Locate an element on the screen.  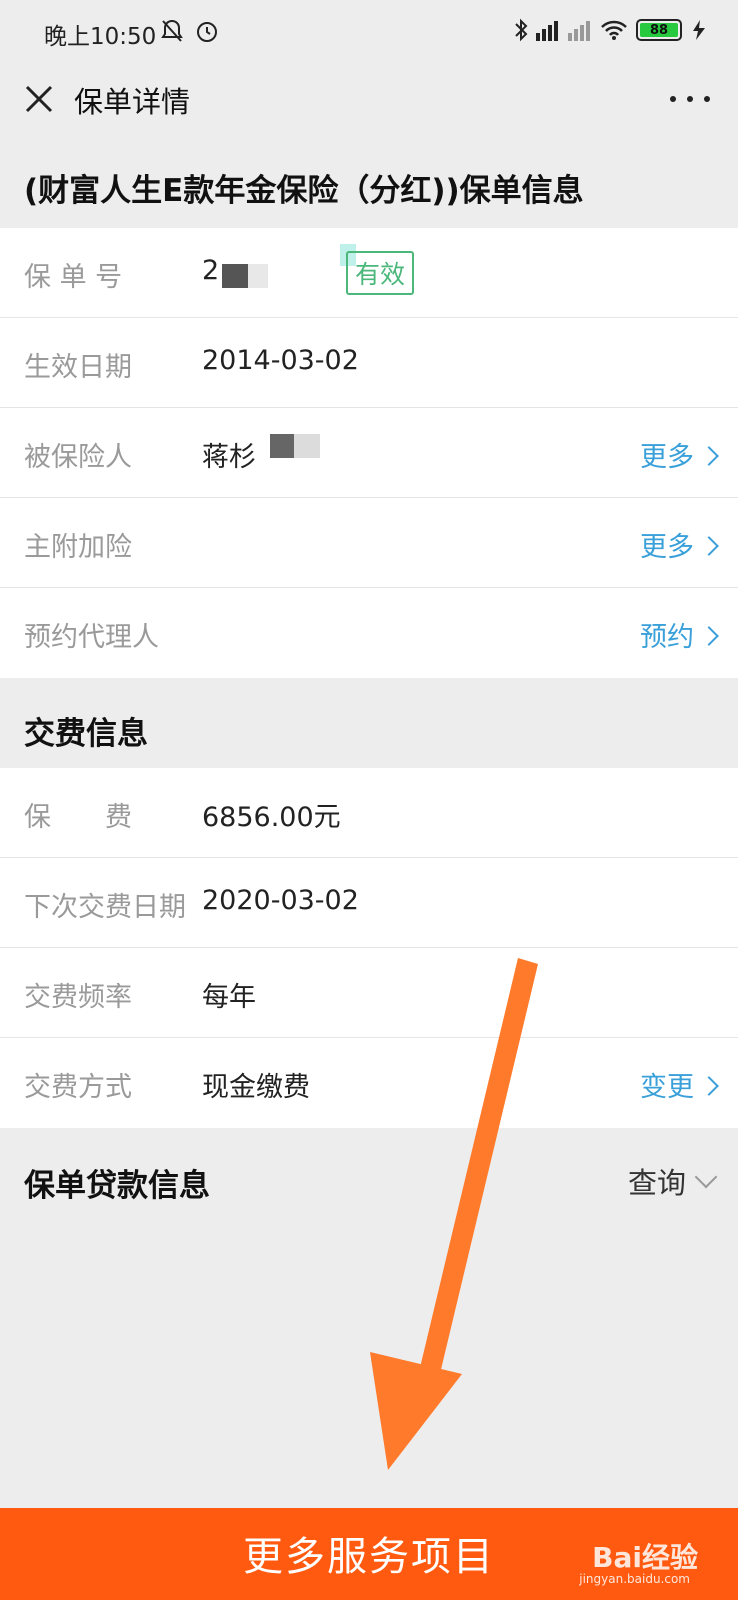
battery-indicator: 88 is located at coordinates (659, 30).